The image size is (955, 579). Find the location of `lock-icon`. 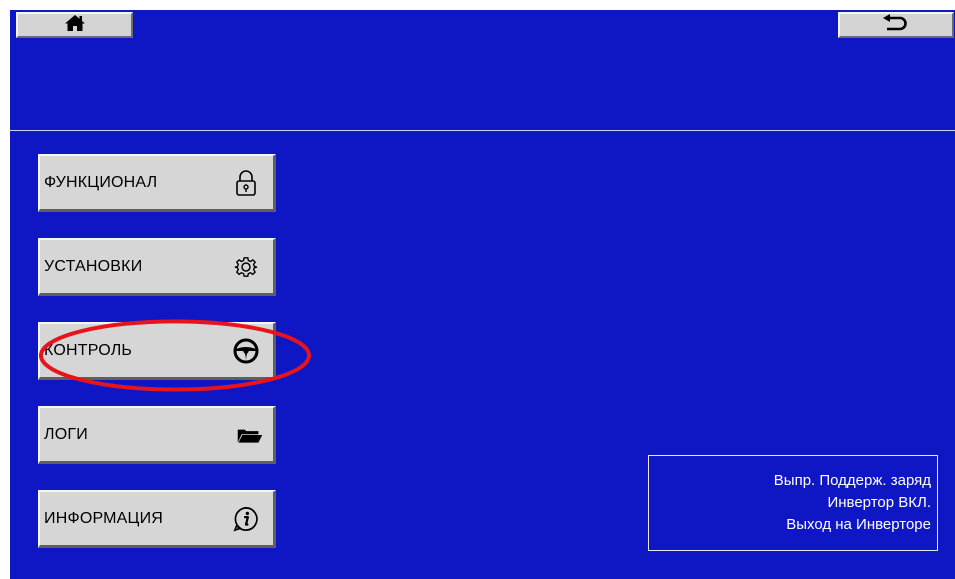

lock-icon is located at coordinates (246, 182).